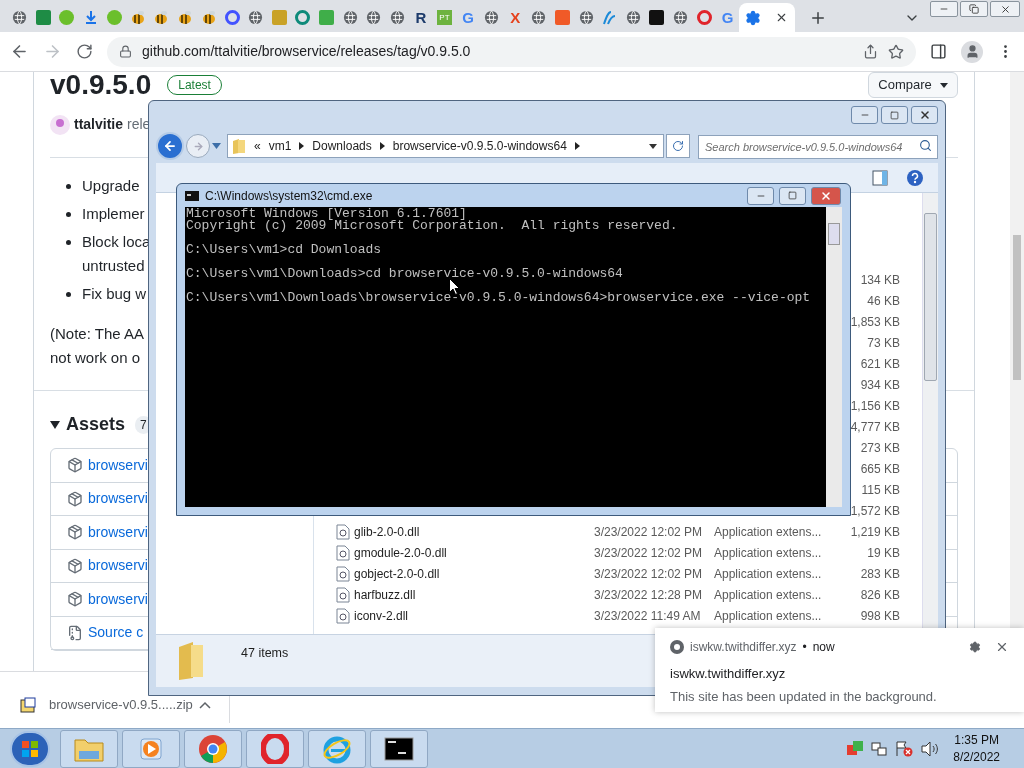 Image resolution: width=1024 pixels, height=768 pixels. What do you see at coordinates (479, 146) in the screenshot?
I see `breadcrumb-item: browservice-v0.9.5.0-windows64` at bounding box center [479, 146].